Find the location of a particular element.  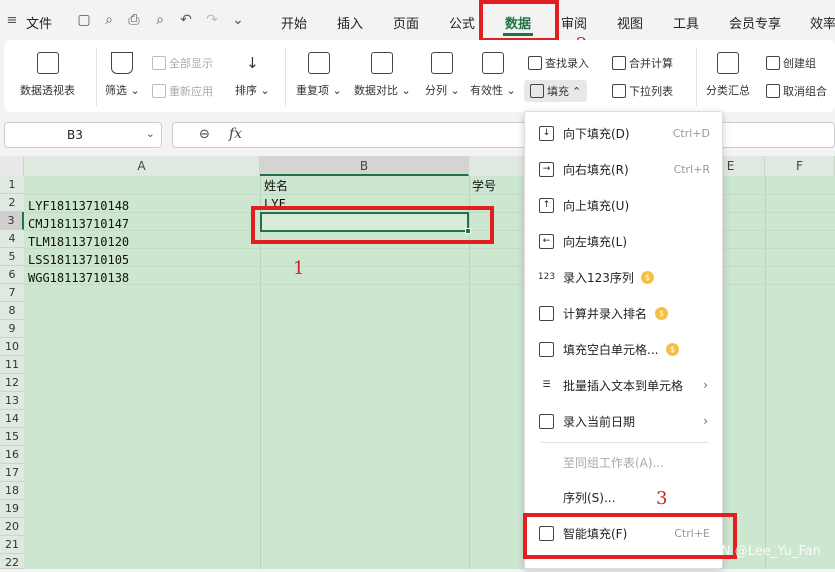

row-header: 22 is located at coordinates (12, 561).